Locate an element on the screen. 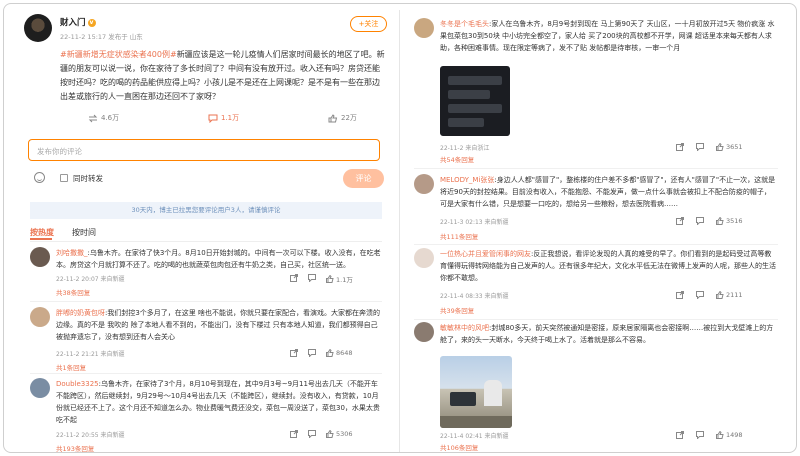 The width and height of the screenshot is (800, 456). repost-checkbox is located at coordinates (64, 178).